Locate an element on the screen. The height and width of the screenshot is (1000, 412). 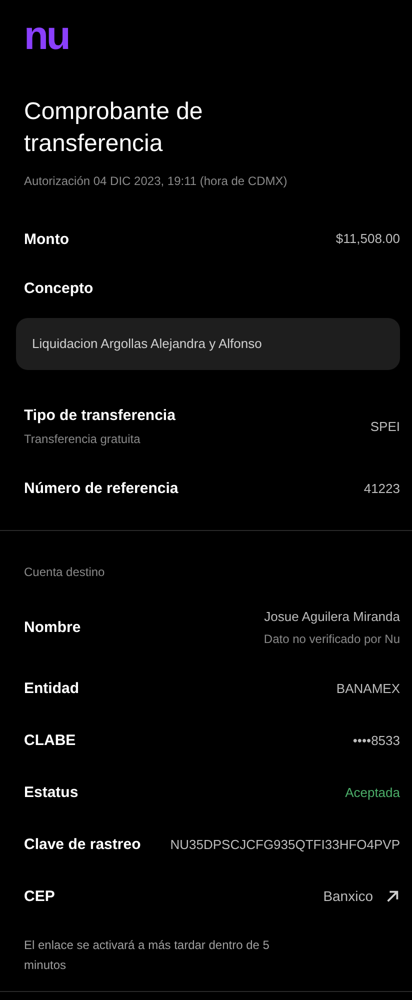
row-label: Clave de rastreo is located at coordinates (82, 845).